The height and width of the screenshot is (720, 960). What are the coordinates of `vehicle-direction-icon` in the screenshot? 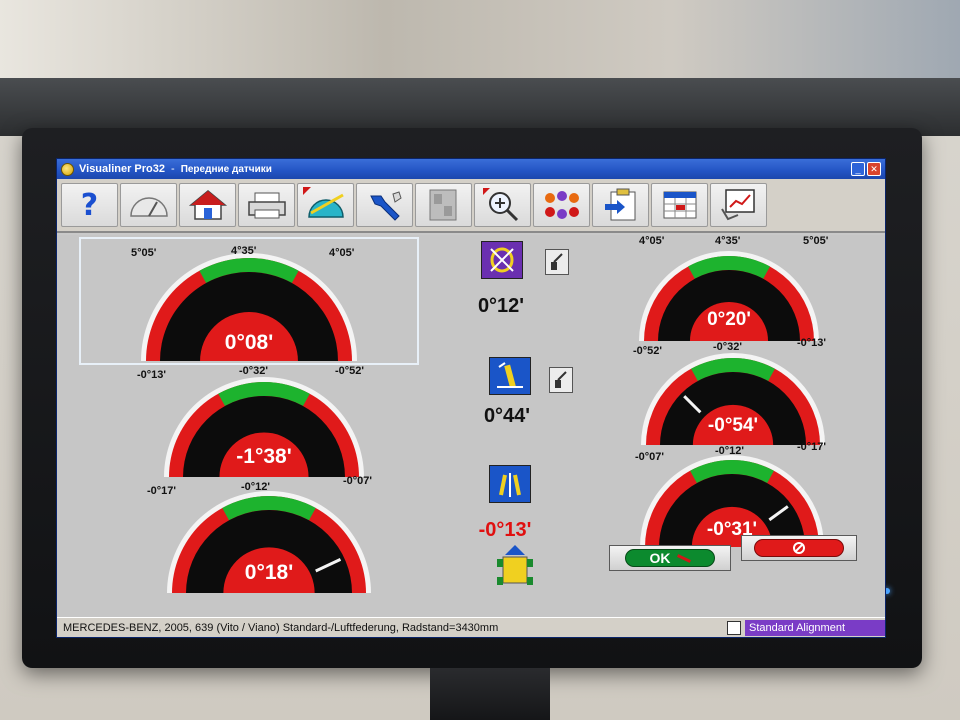 It's located at (515, 568).